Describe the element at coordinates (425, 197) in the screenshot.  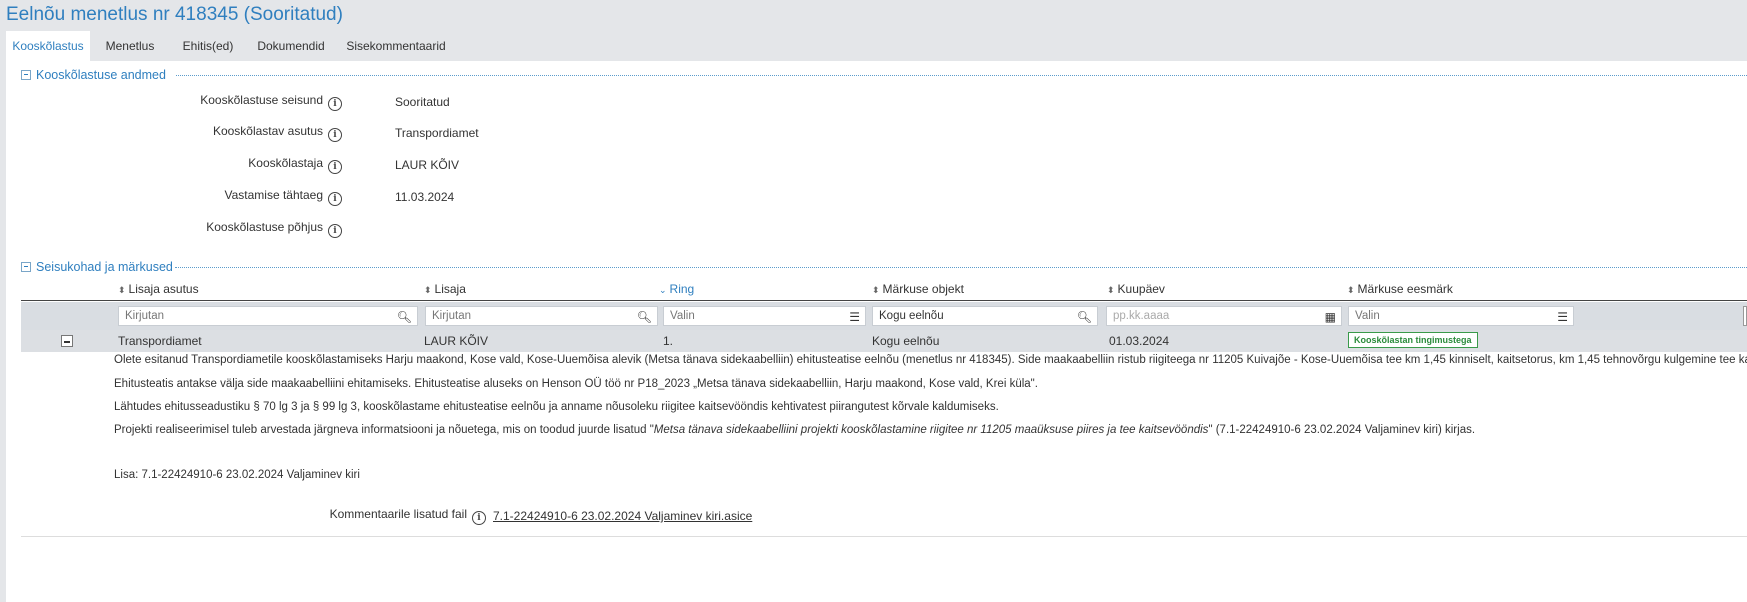
I see `field-value-tahtaeg: 11.03.2024` at that location.